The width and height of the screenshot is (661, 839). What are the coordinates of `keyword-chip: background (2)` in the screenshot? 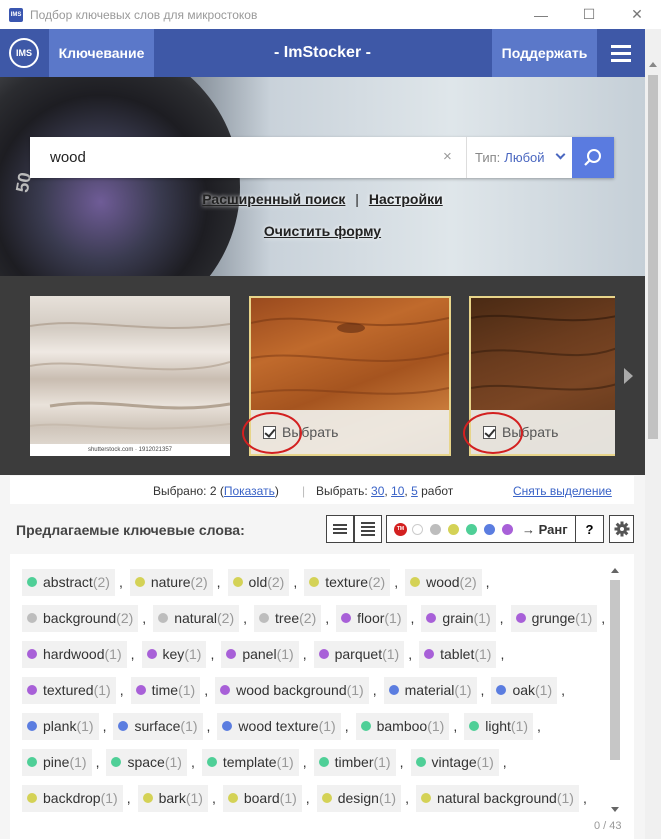 It's located at (80, 618).